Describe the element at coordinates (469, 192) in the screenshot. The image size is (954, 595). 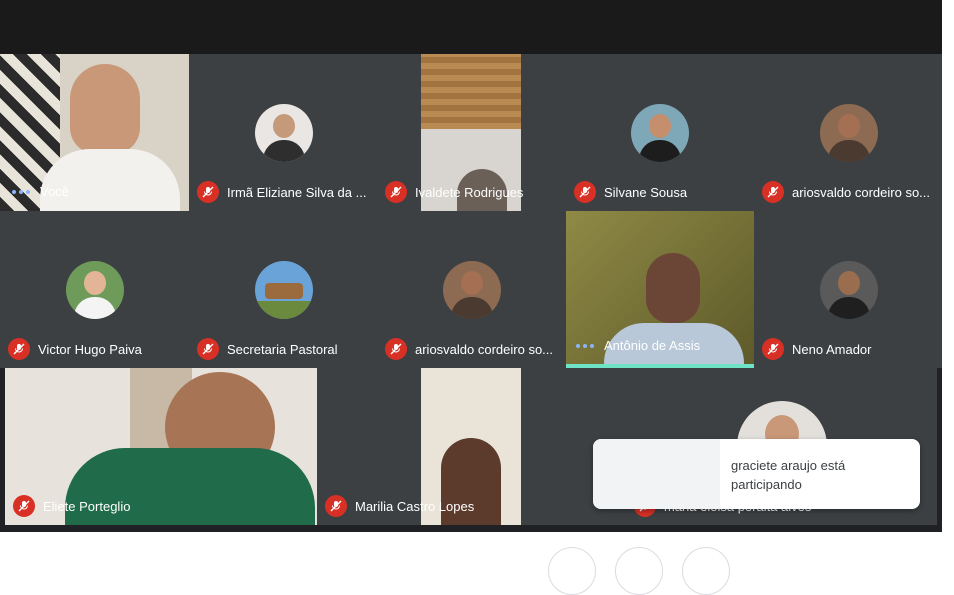
I see `participant-name: Ivaldete Rodrigues` at that location.